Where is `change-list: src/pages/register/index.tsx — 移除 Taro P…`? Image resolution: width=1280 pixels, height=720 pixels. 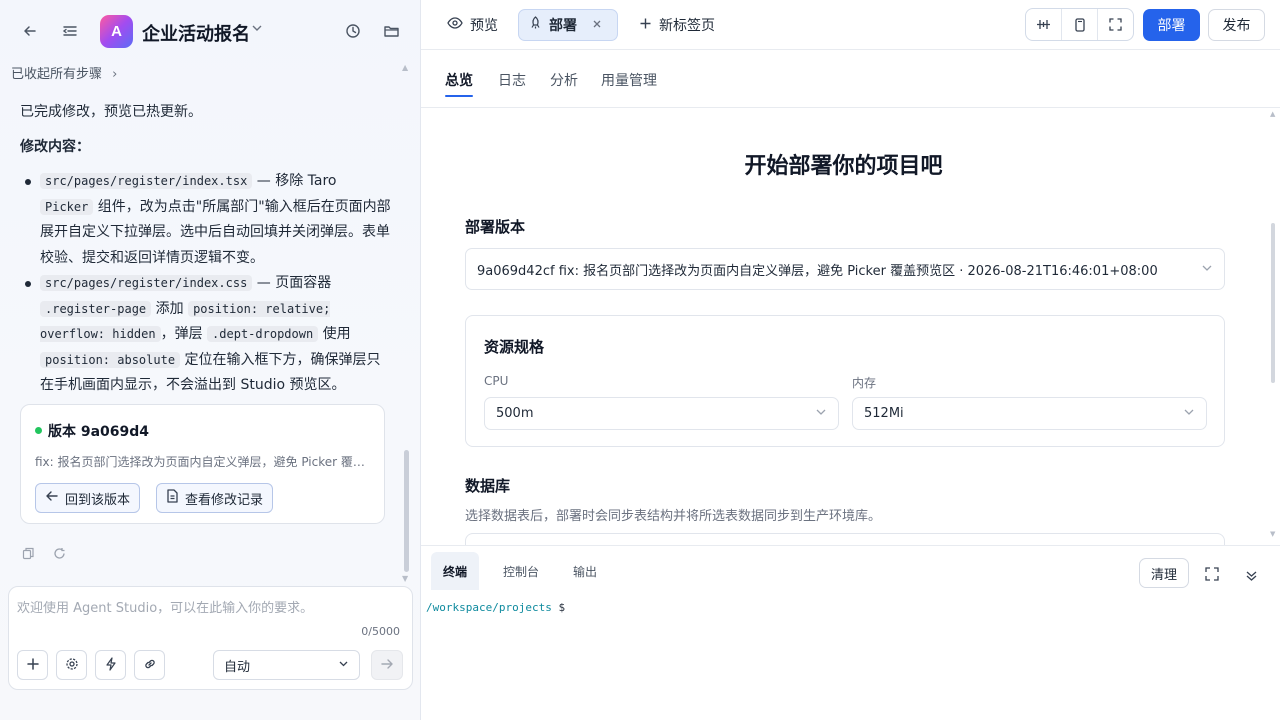
change-list: src/pages/register/index.tsx — 移除 Taro P… is located at coordinates (206, 284).